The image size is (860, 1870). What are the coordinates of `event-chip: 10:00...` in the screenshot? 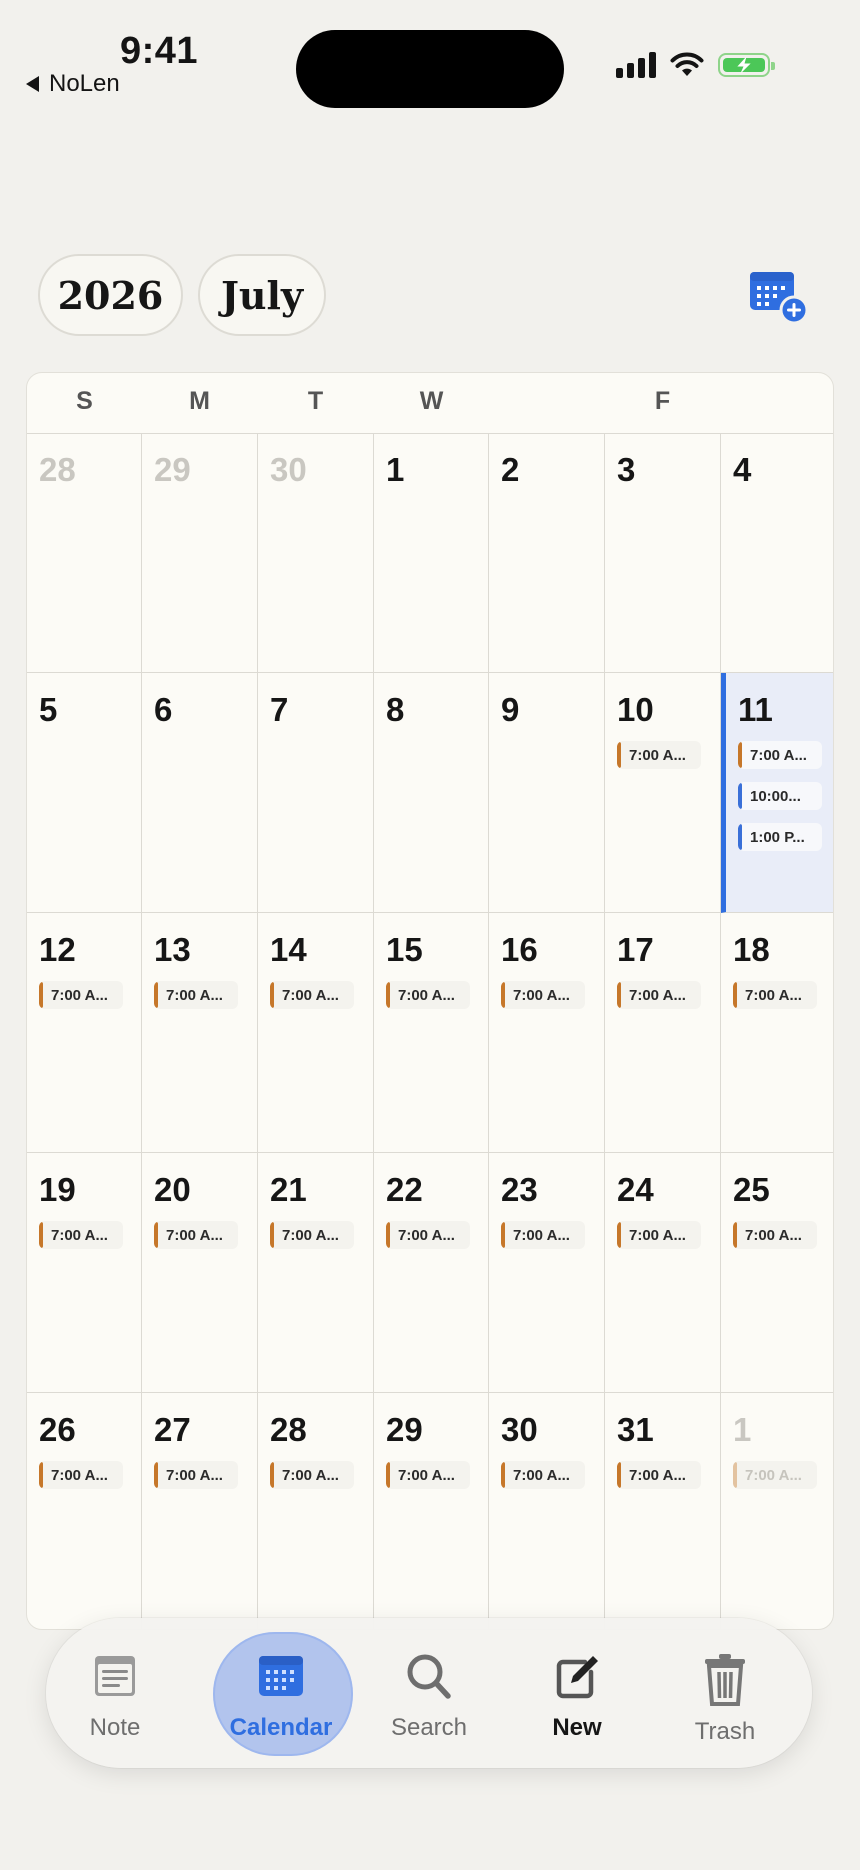 It's located at (780, 796).